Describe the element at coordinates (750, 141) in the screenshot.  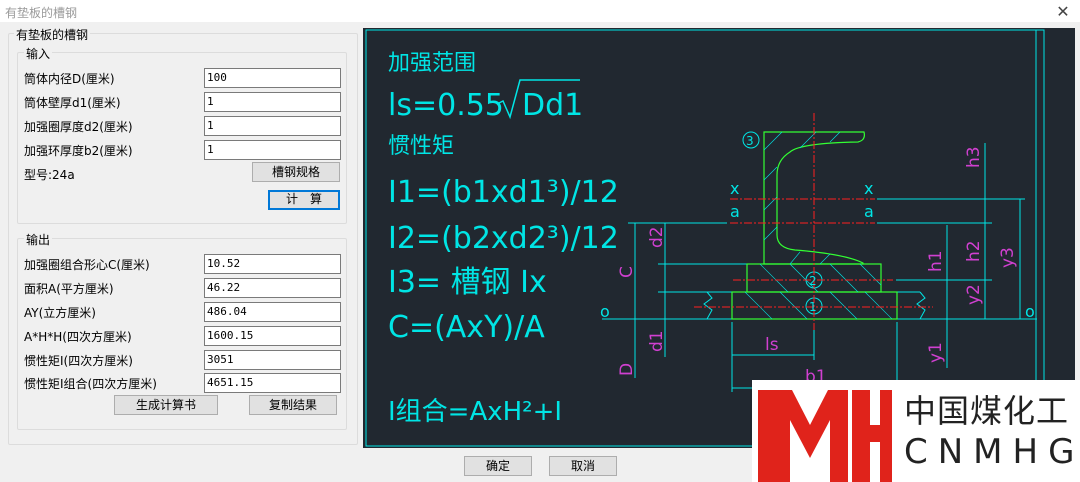
I see `diagram-label: 3` at that location.